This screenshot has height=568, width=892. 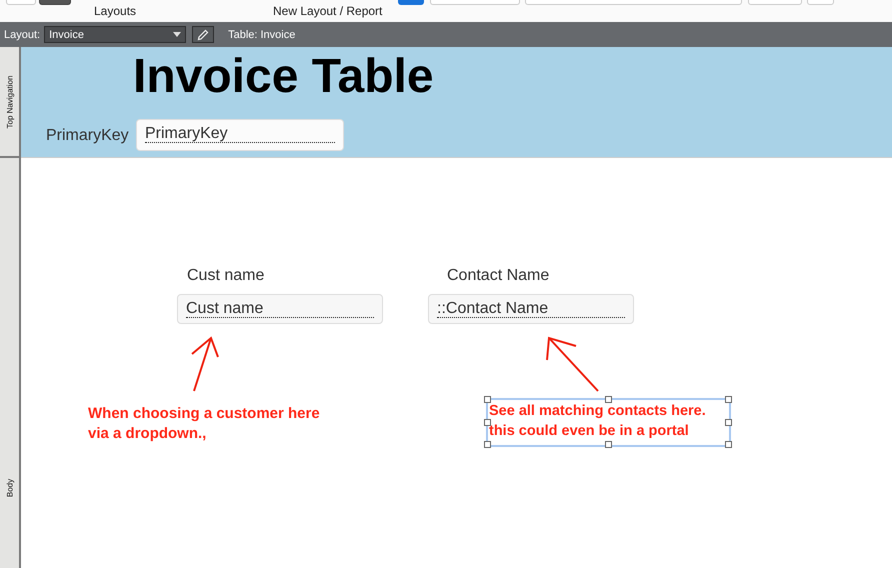 What do you see at coordinates (204, 424) in the screenshot?
I see `annotation-text: When choosing a customer here via a dropdown.,` at bounding box center [204, 424].